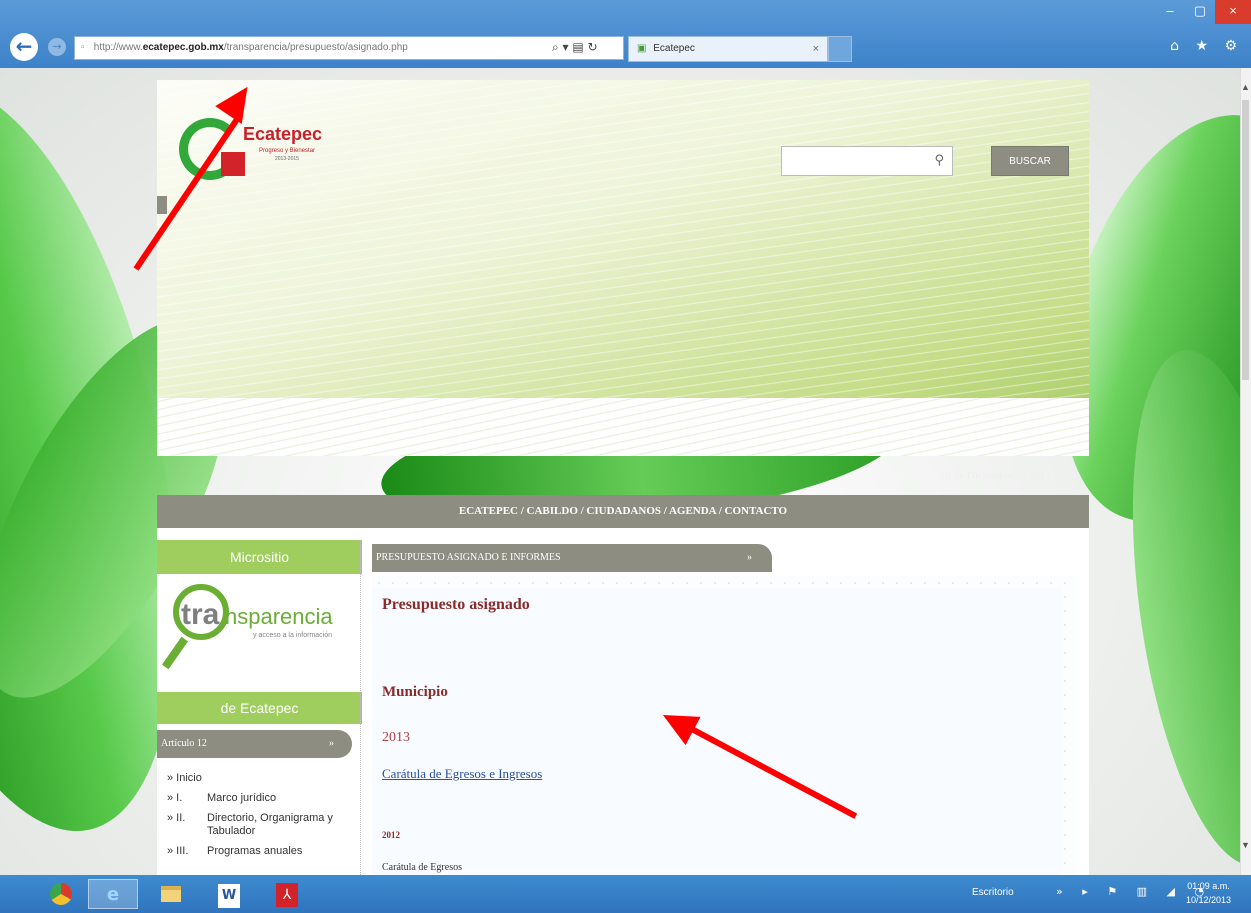  I want to click on articulo-label: Artículo 12, so click(184, 743).